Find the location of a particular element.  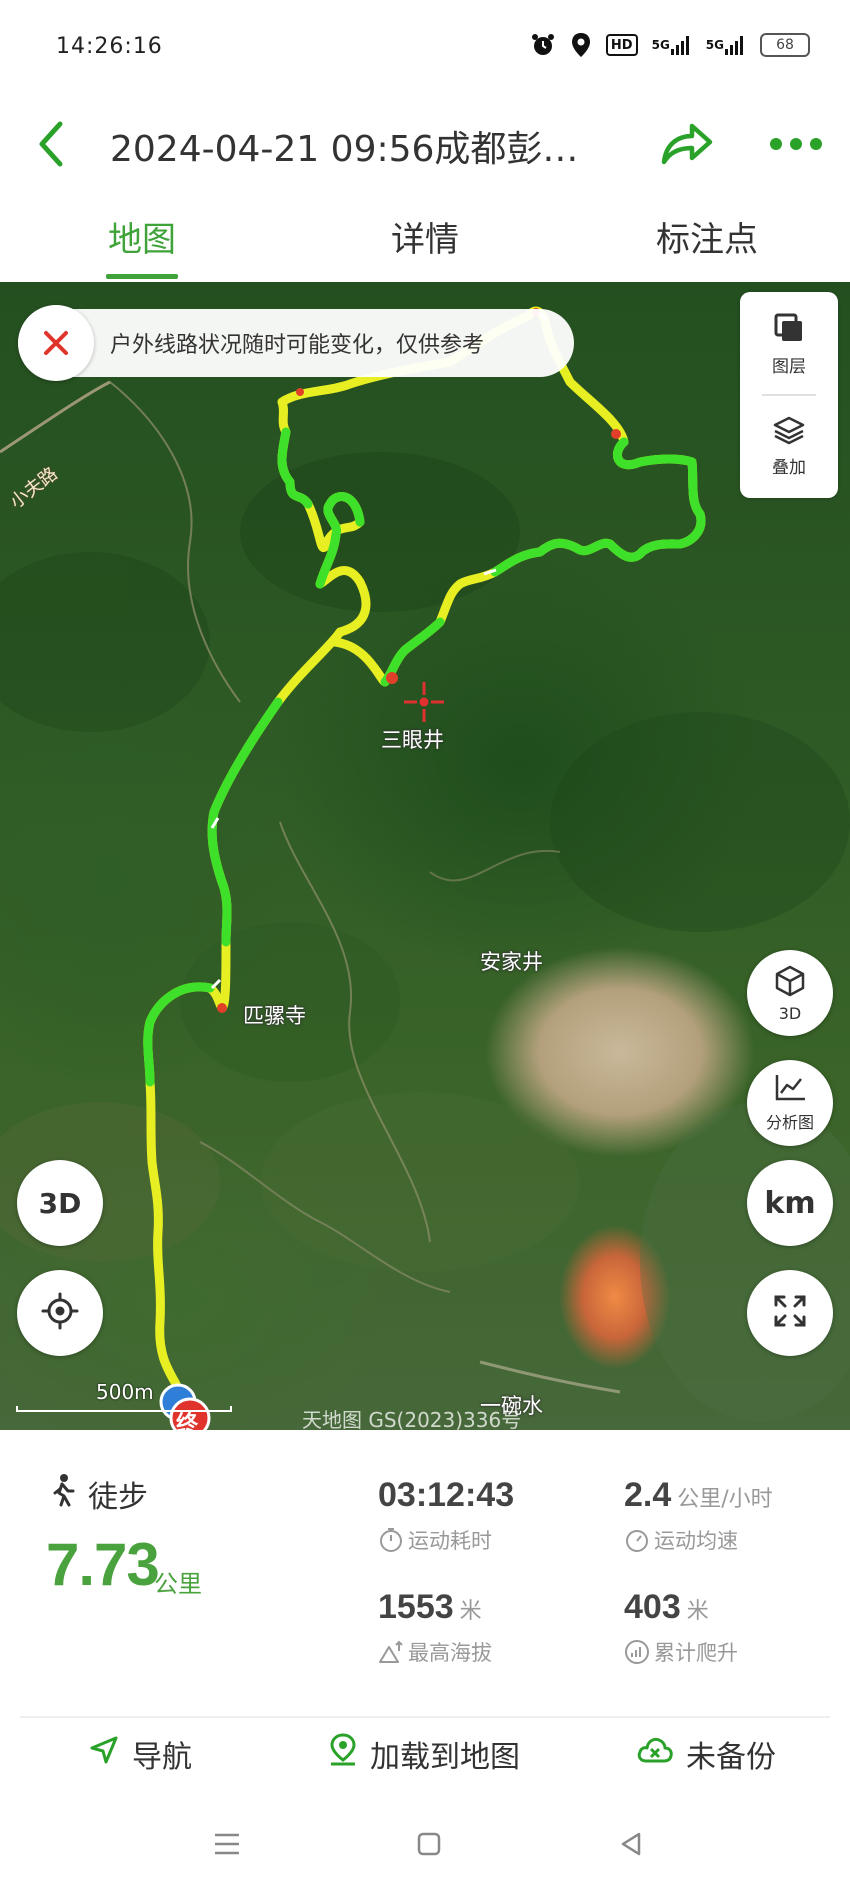

load-to-map-button: 加载到地图 is located at coordinates (424, 1754).